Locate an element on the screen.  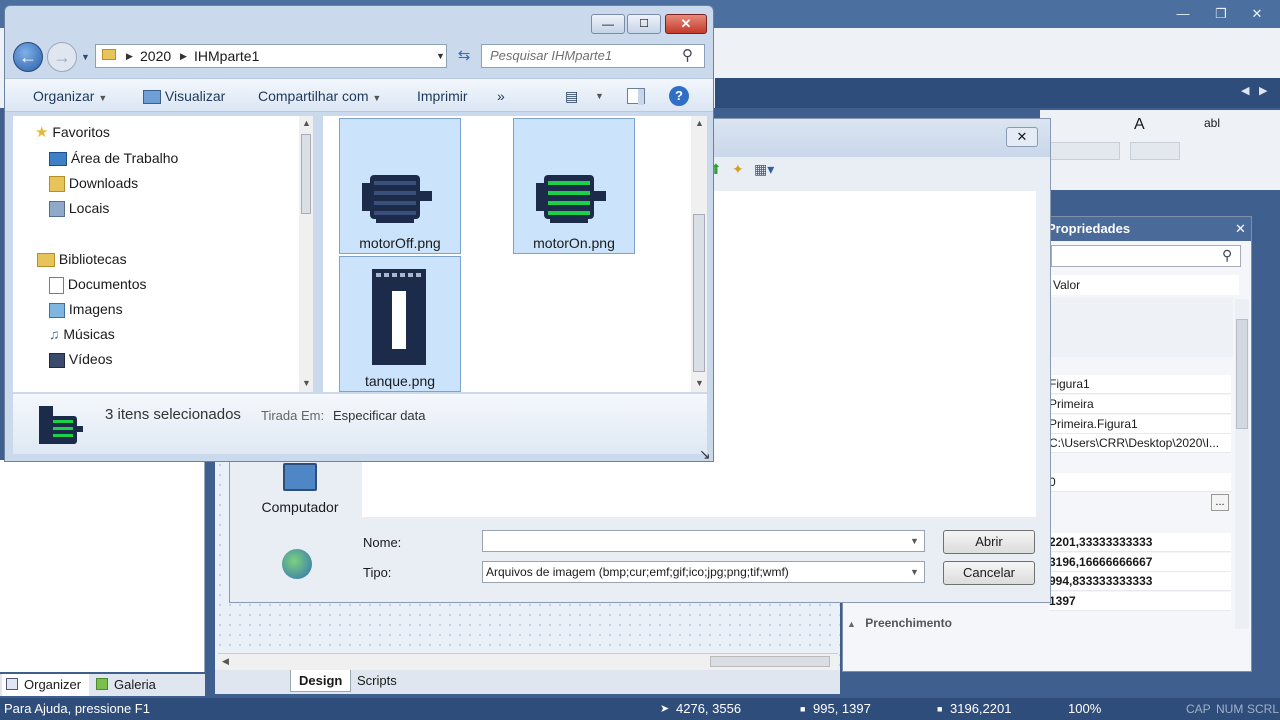
restore-icon: ❐ is located at coordinates (1221, 14).